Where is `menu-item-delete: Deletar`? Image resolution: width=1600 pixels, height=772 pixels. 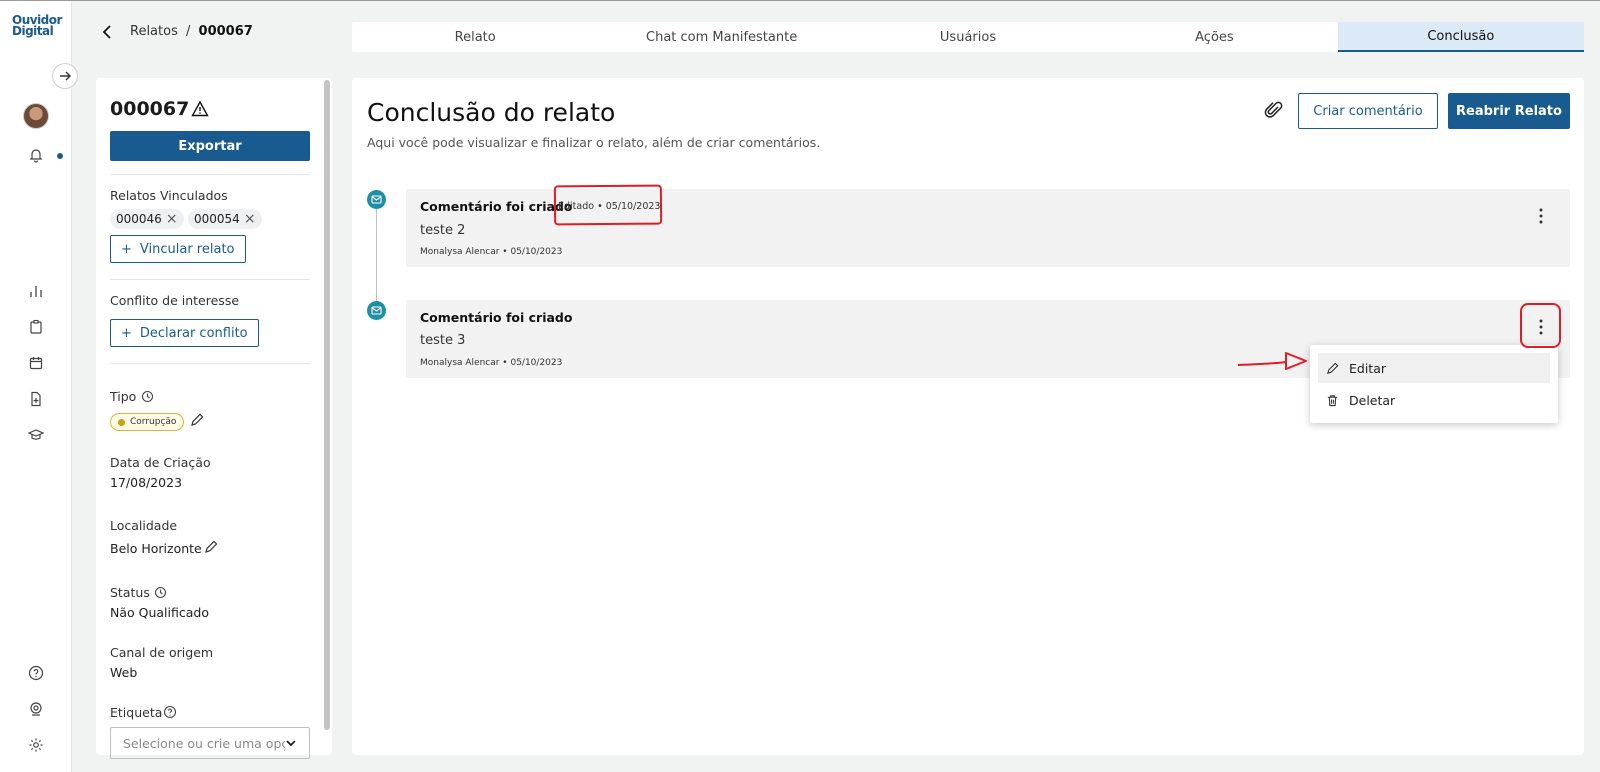
menu-item-delete: Deletar is located at coordinates (1434, 400).